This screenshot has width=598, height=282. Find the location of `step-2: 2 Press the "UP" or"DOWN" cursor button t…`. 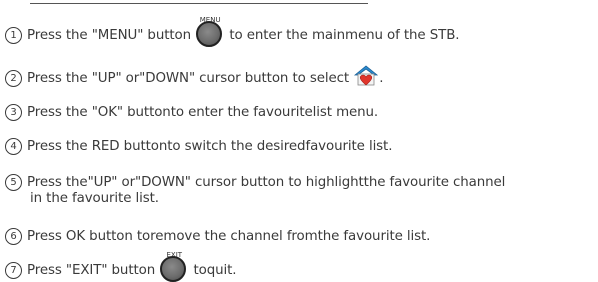

step-2: 2 Press the "UP" or"DOWN" cursor button t… is located at coordinates (194, 76).